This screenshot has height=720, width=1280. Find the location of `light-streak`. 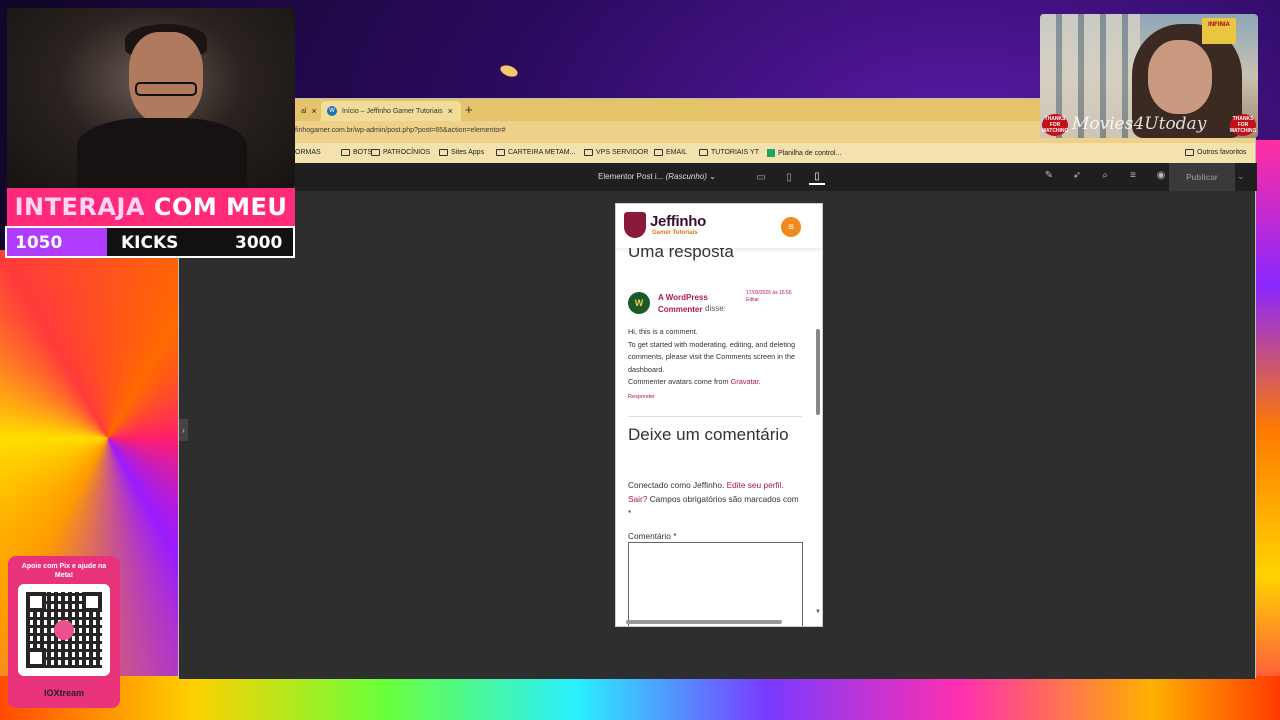

light-streak is located at coordinates (509, 71).